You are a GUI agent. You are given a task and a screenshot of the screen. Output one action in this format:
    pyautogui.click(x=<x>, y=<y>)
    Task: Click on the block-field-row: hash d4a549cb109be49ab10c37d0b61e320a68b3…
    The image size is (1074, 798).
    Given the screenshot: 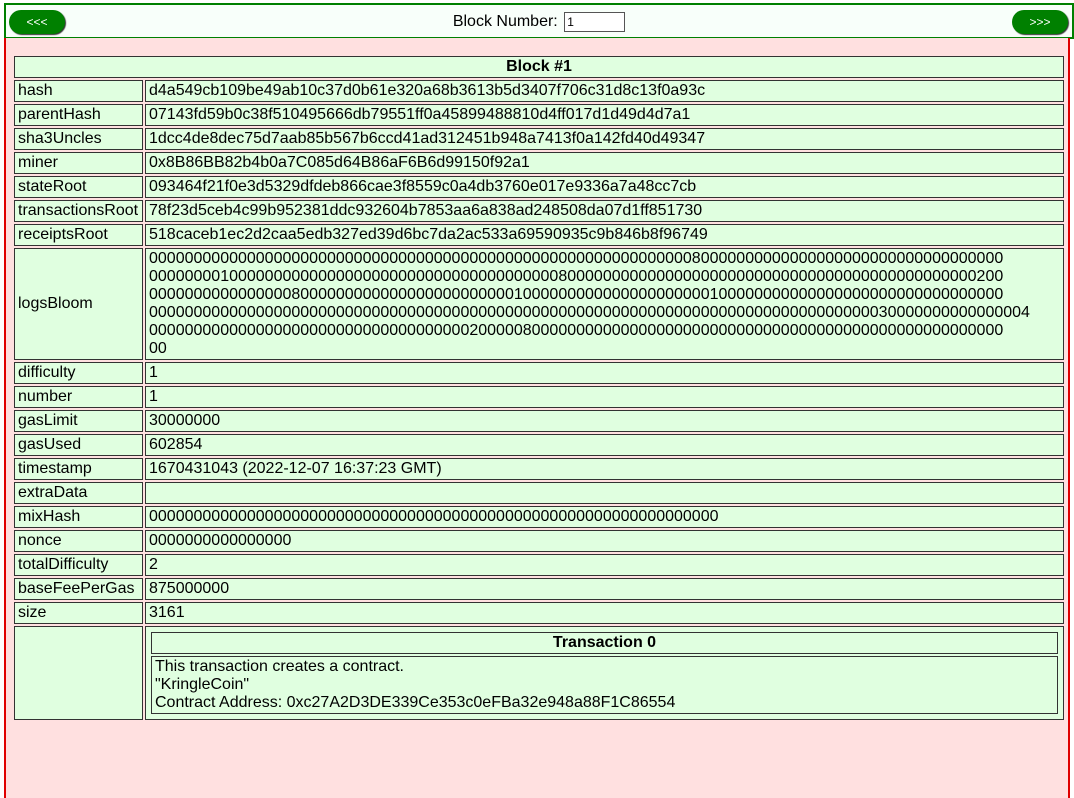 What is the action you would take?
    pyautogui.click(x=539, y=91)
    